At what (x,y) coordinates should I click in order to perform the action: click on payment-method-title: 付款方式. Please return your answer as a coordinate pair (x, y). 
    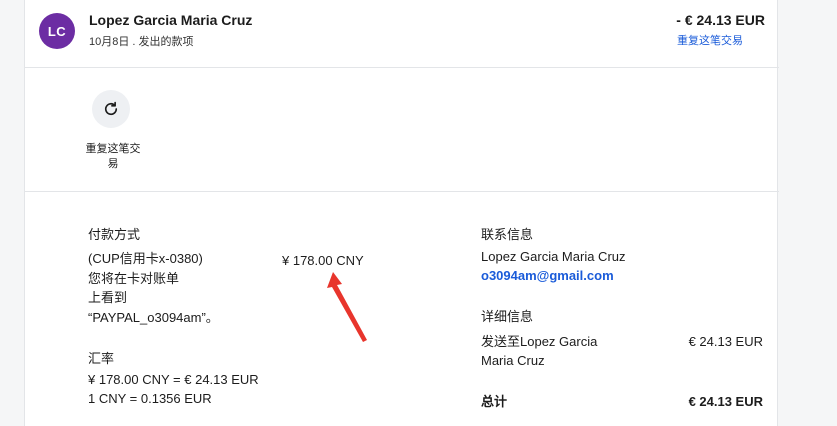
    Looking at the image, I should click on (114, 234).